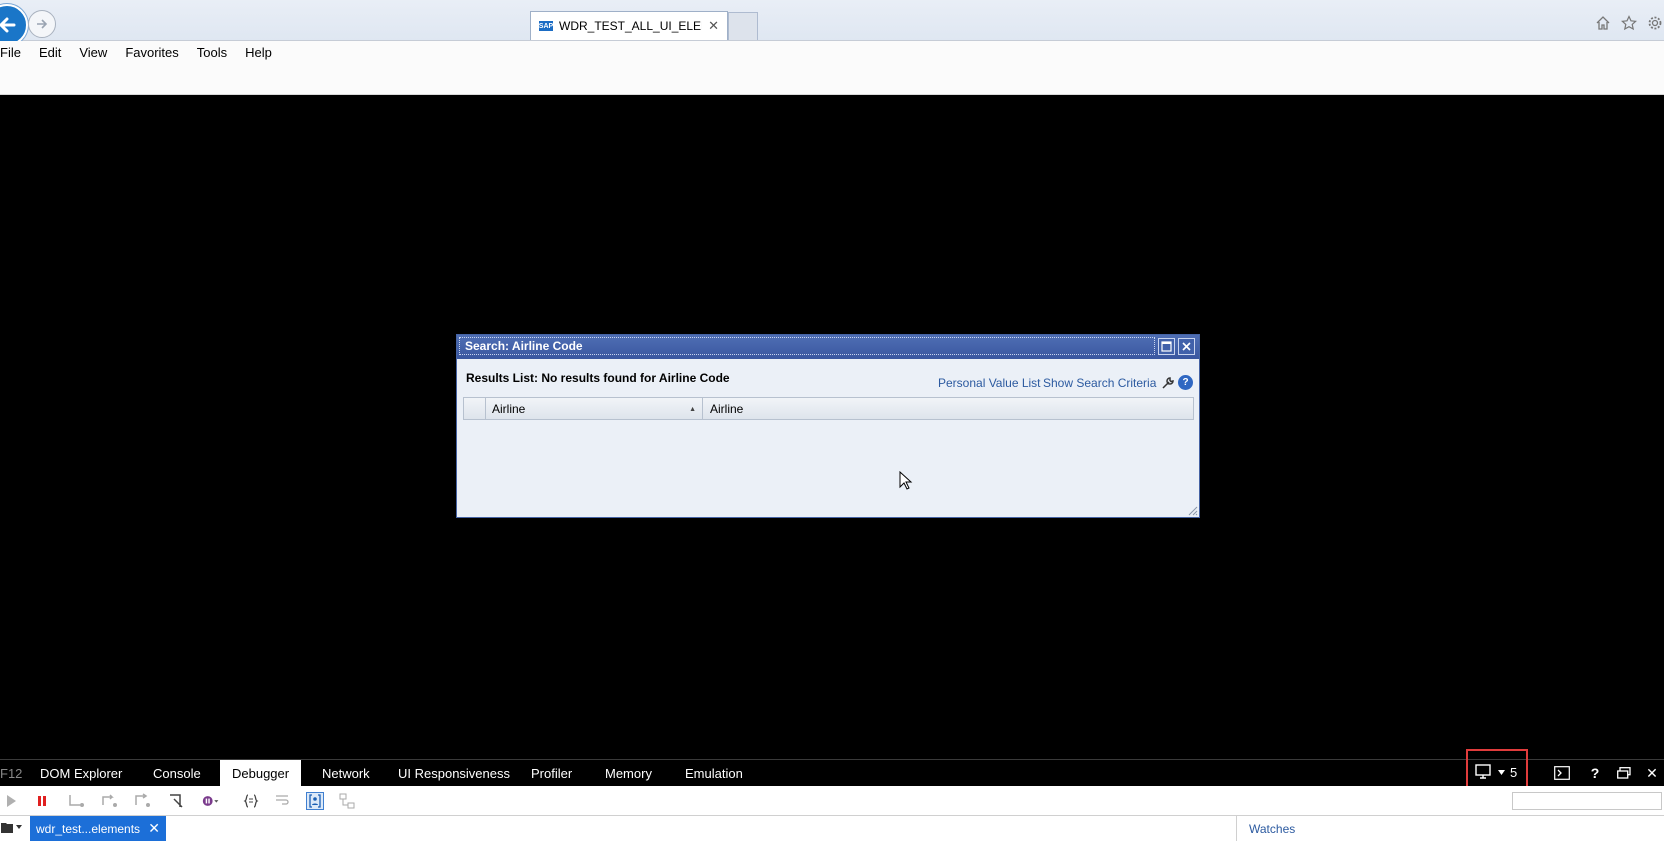  What do you see at coordinates (251, 801) in the screenshot?
I see `pretty-print-icon` at bounding box center [251, 801].